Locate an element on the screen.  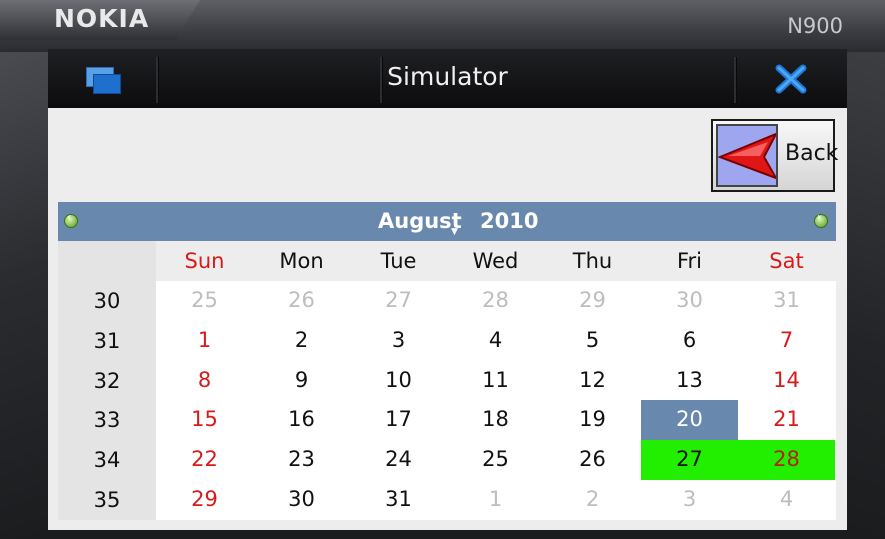
title-bar: Simulator is located at coordinates (447, 78).